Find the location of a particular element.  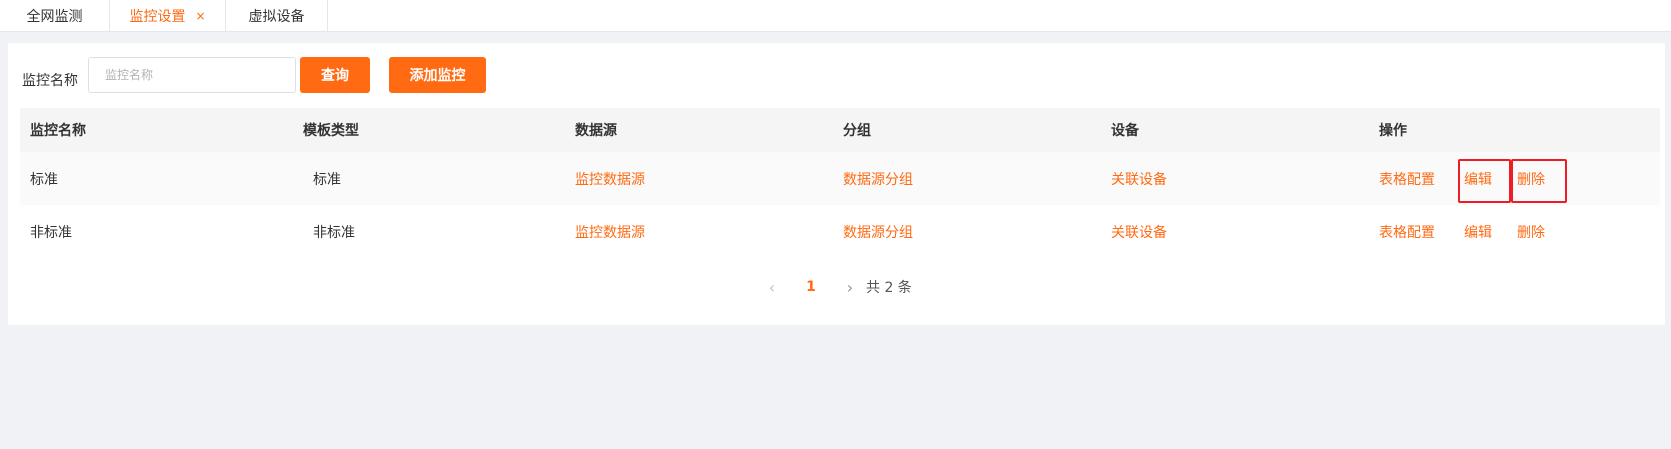

monitor-name-label: 监控名称 is located at coordinates (50, 81).